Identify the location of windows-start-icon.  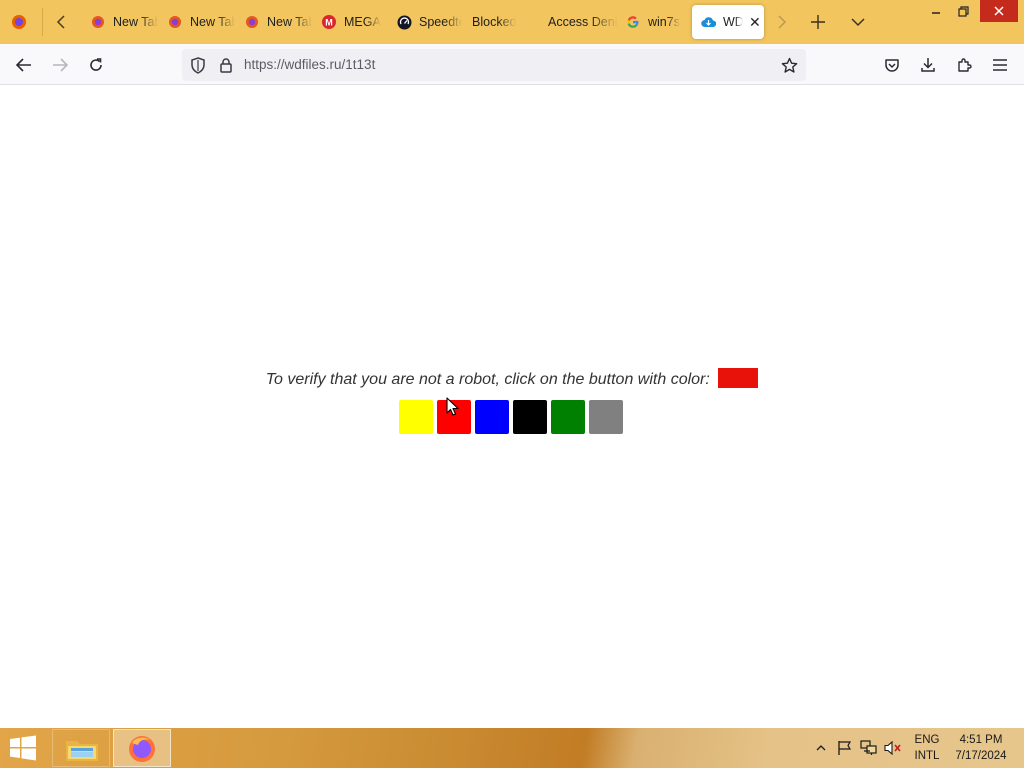
(24, 749).